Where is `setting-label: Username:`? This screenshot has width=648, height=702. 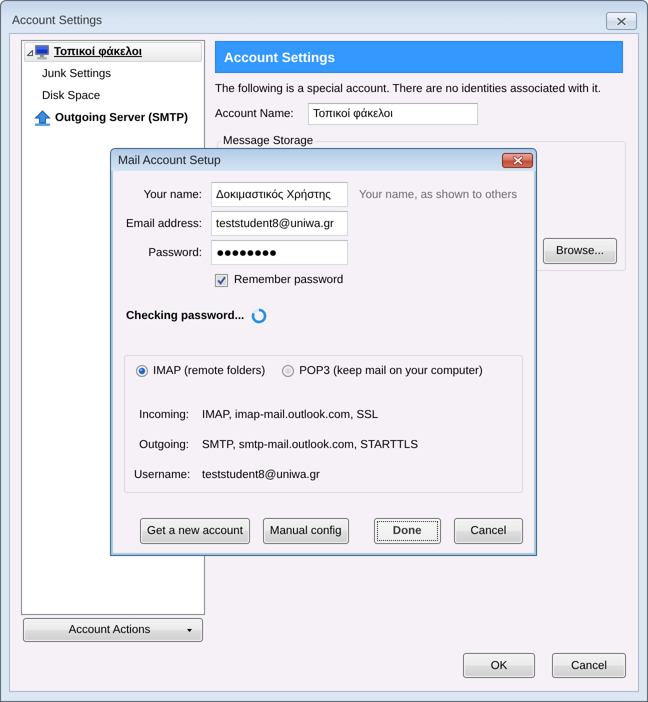
setting-label: Username: is located at coordinates (161, 475).